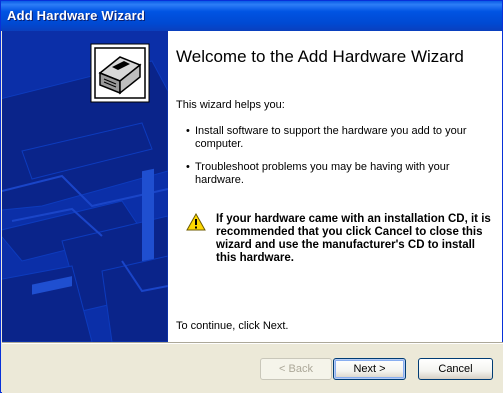 The width and height of the screenshot is (503, 393). Describe the element at coordinates (296, 369) in the screenshot. I see `back-button: < Back` at that location.